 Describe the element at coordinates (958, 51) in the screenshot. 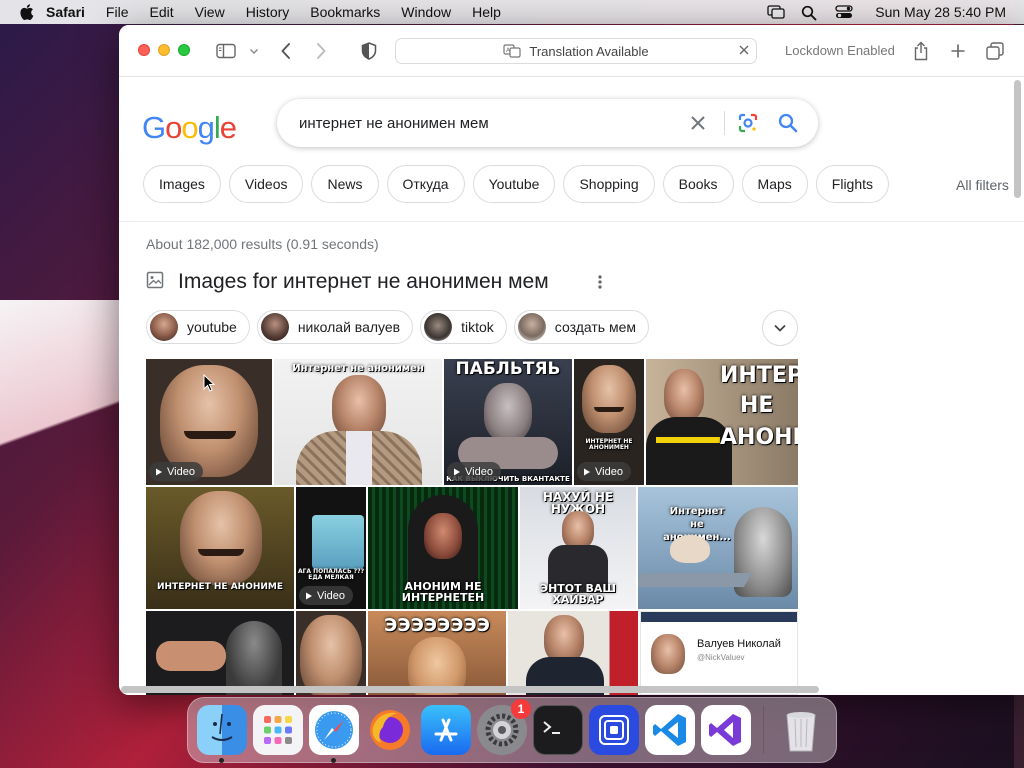

I see `new-tab-plus-icon` at that location.